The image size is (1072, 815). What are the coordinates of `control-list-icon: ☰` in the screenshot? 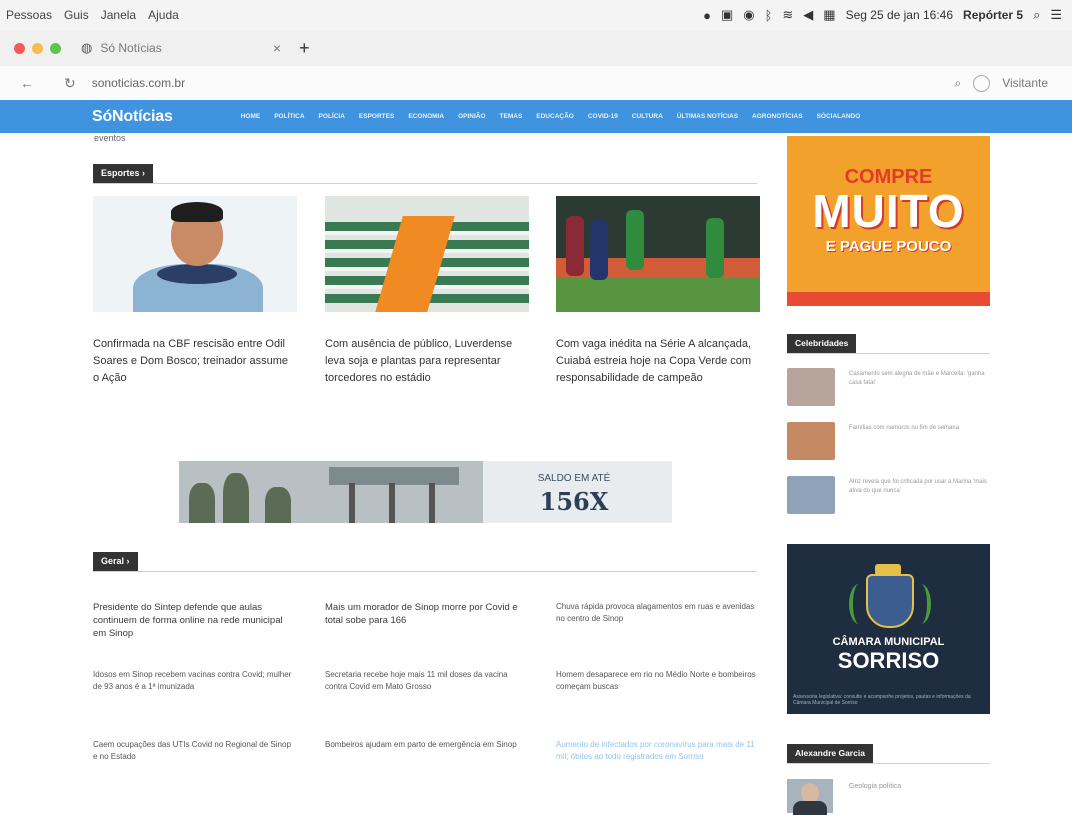 It's located at (1056, 15).